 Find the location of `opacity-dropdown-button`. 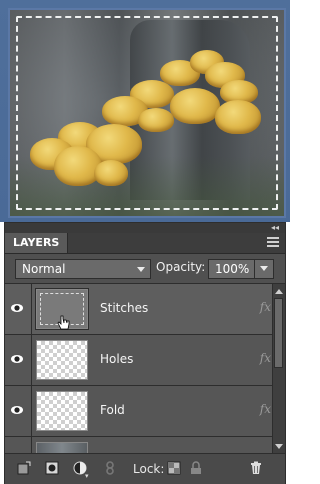

opacity-dropdown-button is located at coordinates (263, 269).